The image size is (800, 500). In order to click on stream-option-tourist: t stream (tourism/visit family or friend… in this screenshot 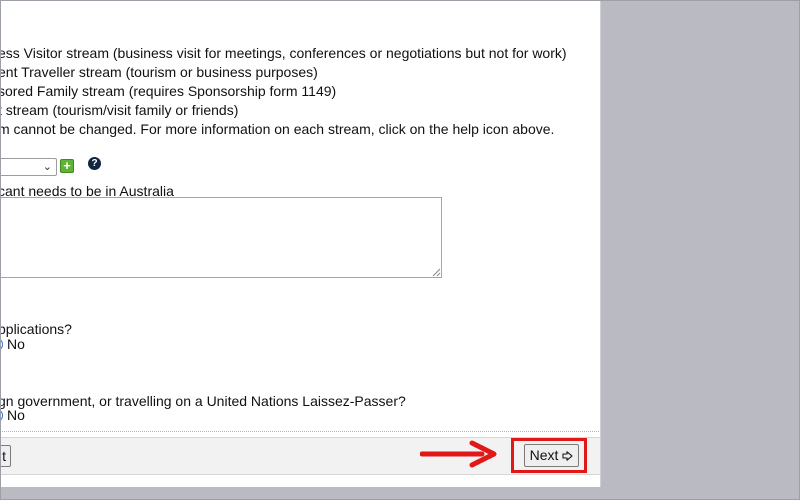, I will do `click(119, 110)`.